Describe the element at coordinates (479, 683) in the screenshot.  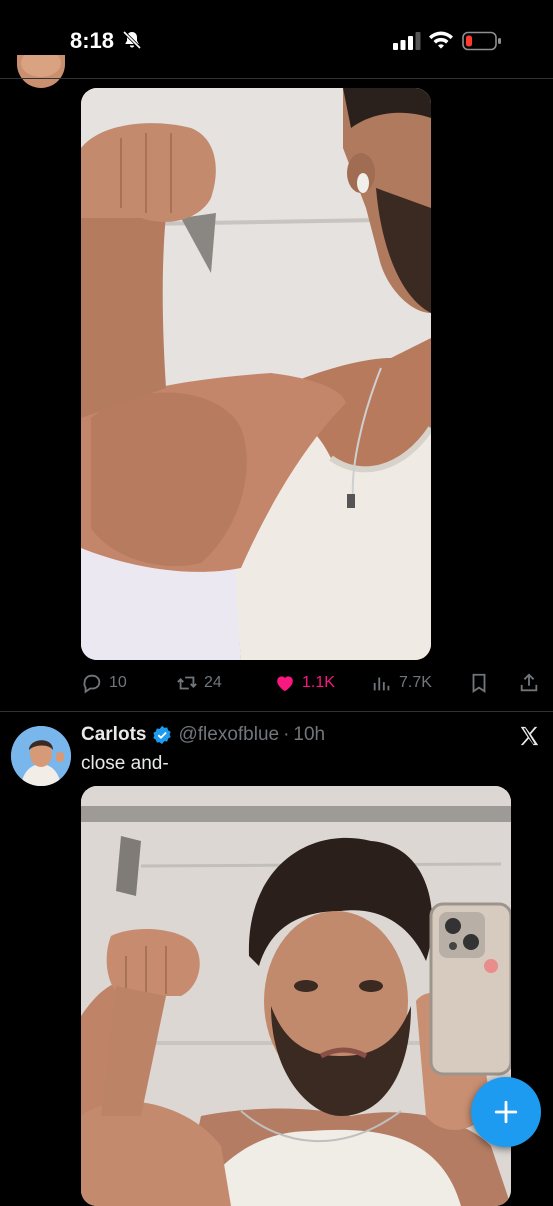
I see `bookmark-icon` at that location.